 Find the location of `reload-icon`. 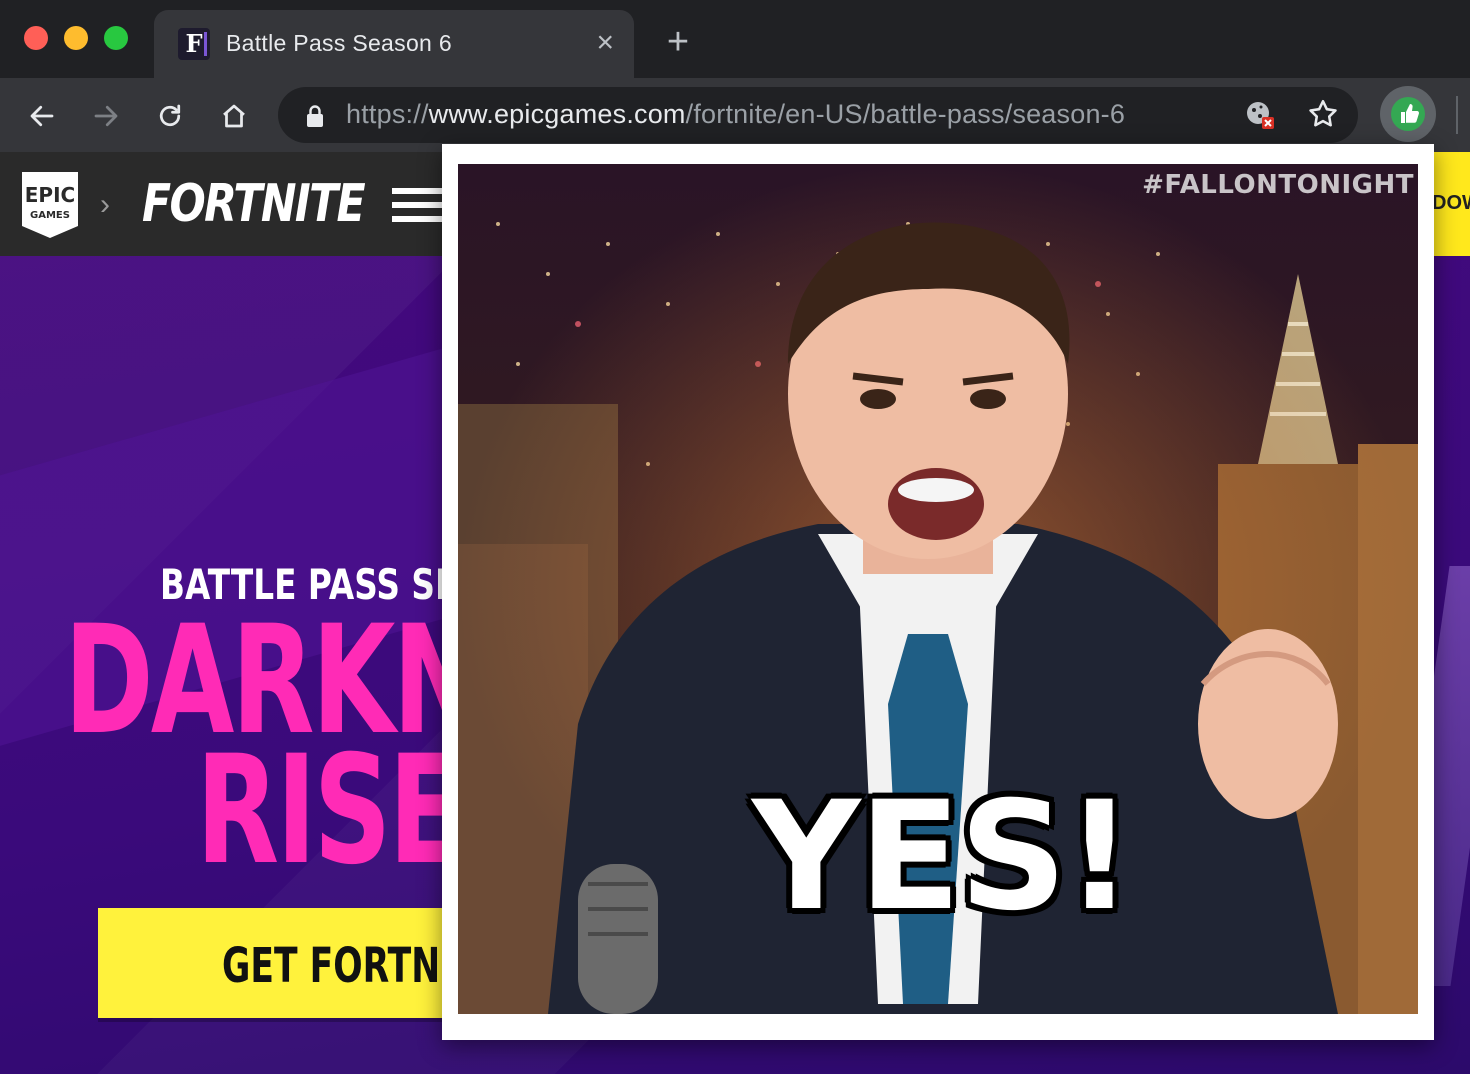

reload-icon is located at coordinates (170, 115).